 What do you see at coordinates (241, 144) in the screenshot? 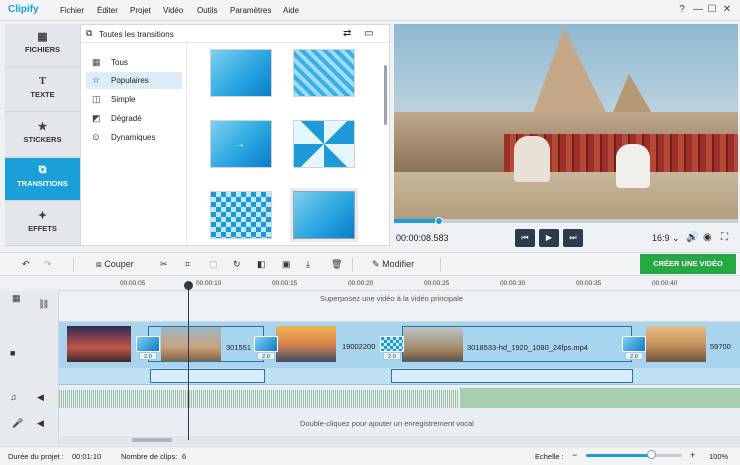
I see `transition-thumb: →` at bounding box center [241, 144].